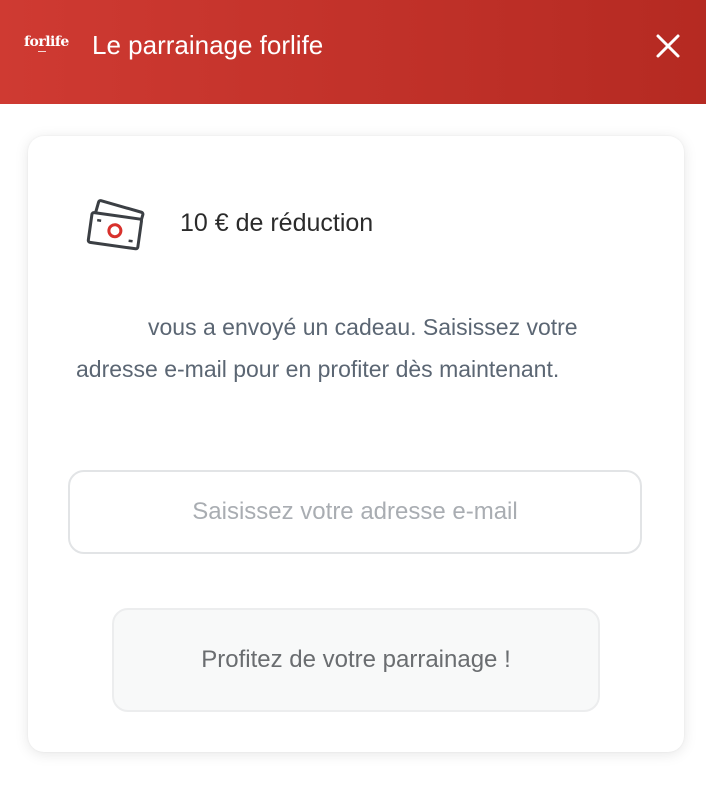  What do you see at coordinates (208, 45) in the screenshot?
I see `header-title: Le parrainage forlife` at bounding box center [208, 45].